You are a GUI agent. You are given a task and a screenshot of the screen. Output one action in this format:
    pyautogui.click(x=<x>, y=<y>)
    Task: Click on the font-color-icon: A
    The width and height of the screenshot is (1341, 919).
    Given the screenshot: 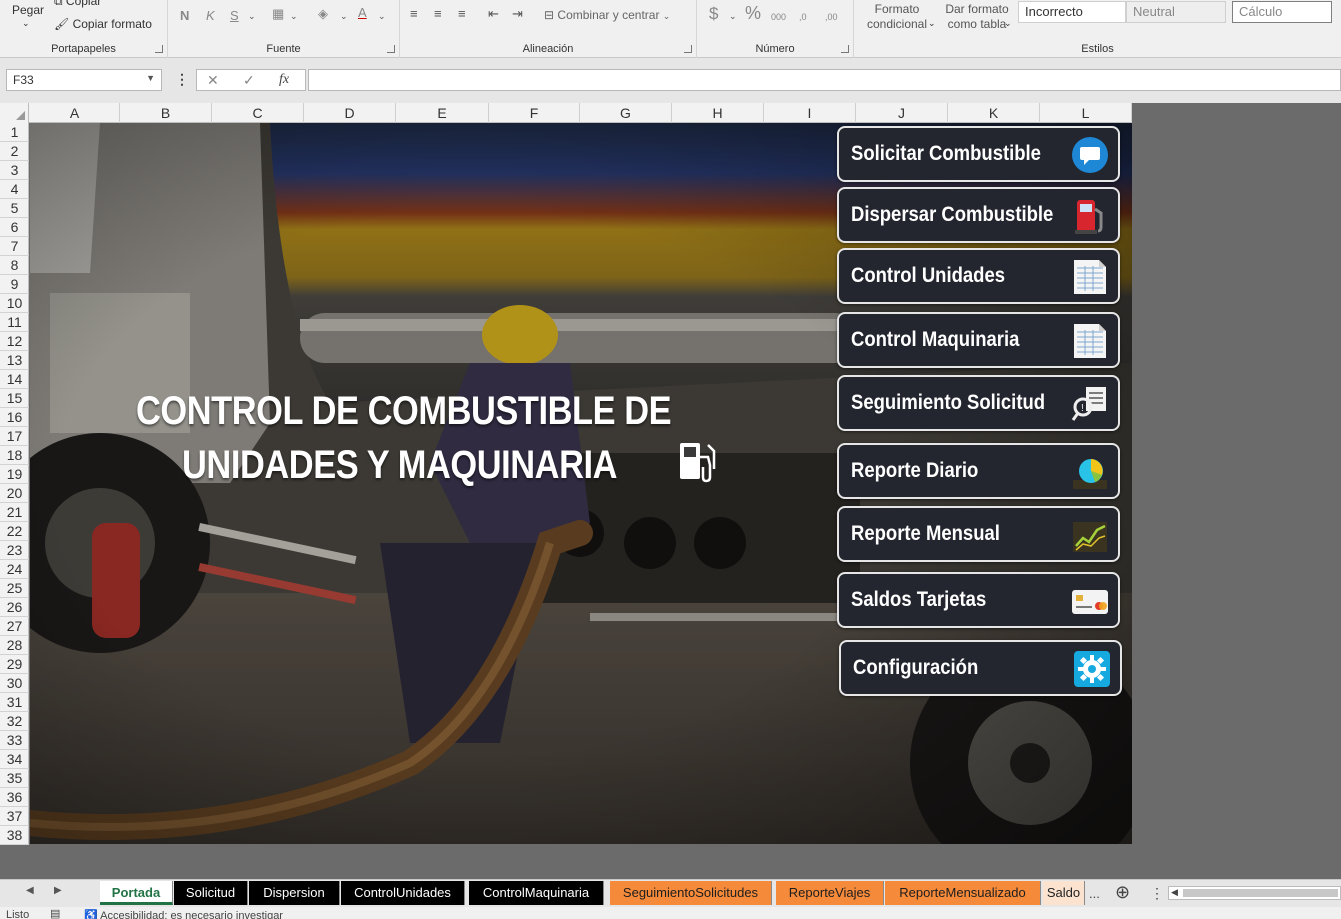 What is the action you would take?
    pyautogui.click(x=362, y=13)
    